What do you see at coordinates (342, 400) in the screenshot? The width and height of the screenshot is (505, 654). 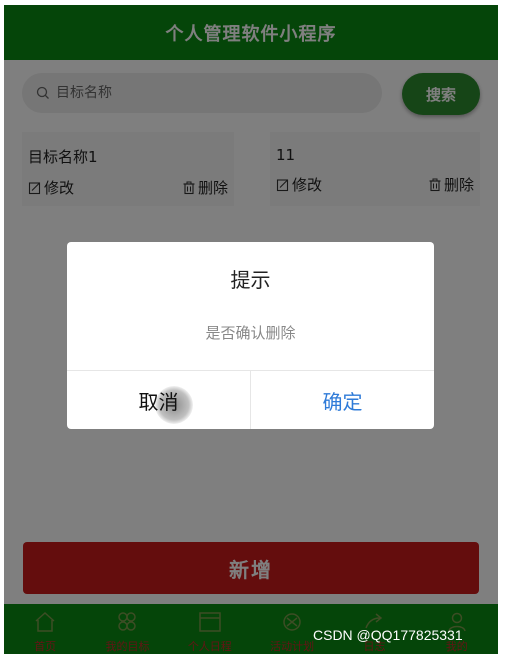 I see `confirm-button: 确定` at bounding box center [342, 400].